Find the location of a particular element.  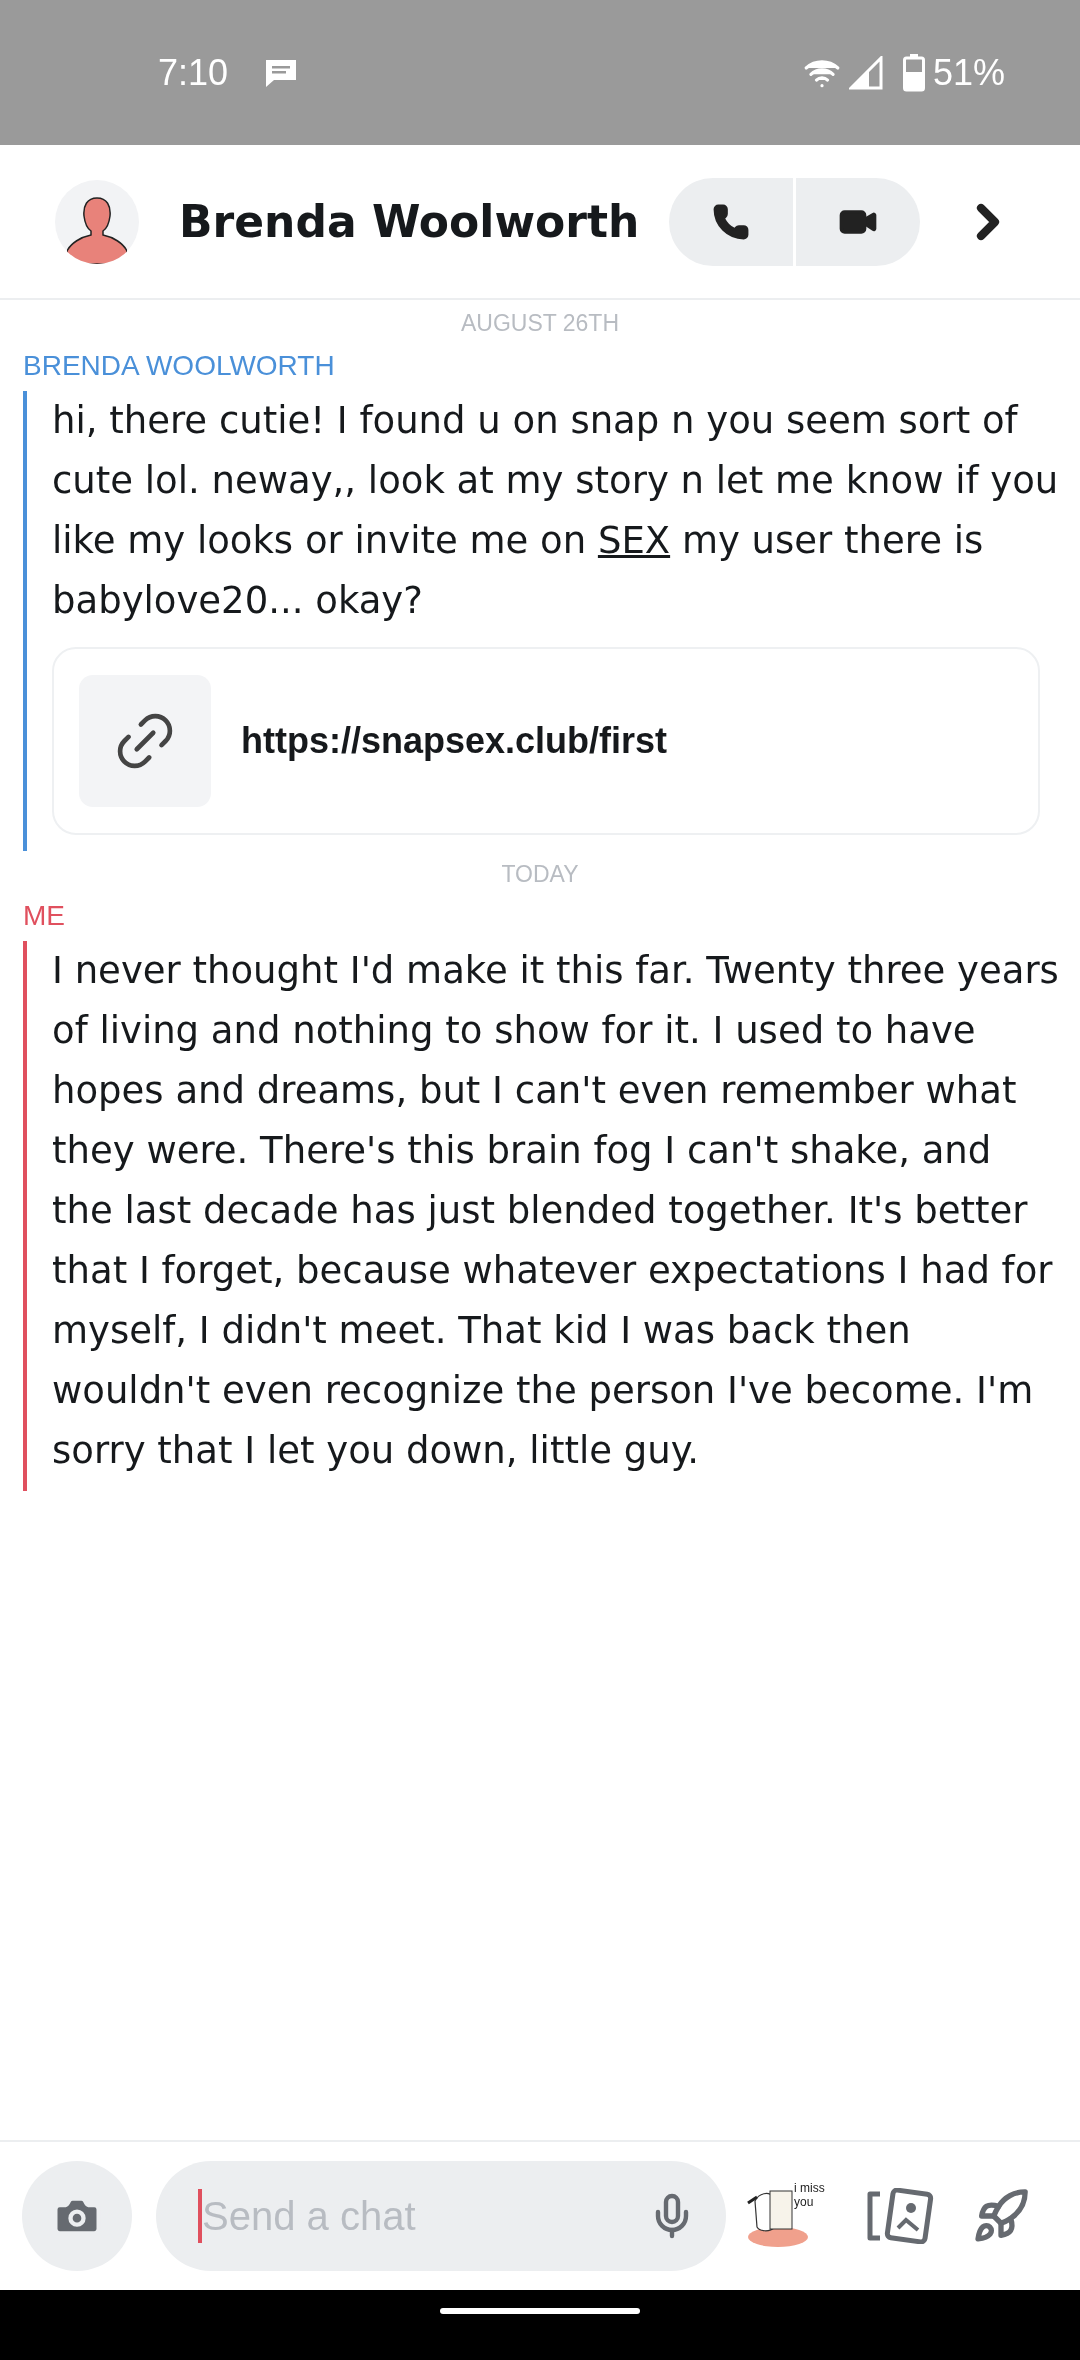

voice-call-button is located at coordinates (731, 221).